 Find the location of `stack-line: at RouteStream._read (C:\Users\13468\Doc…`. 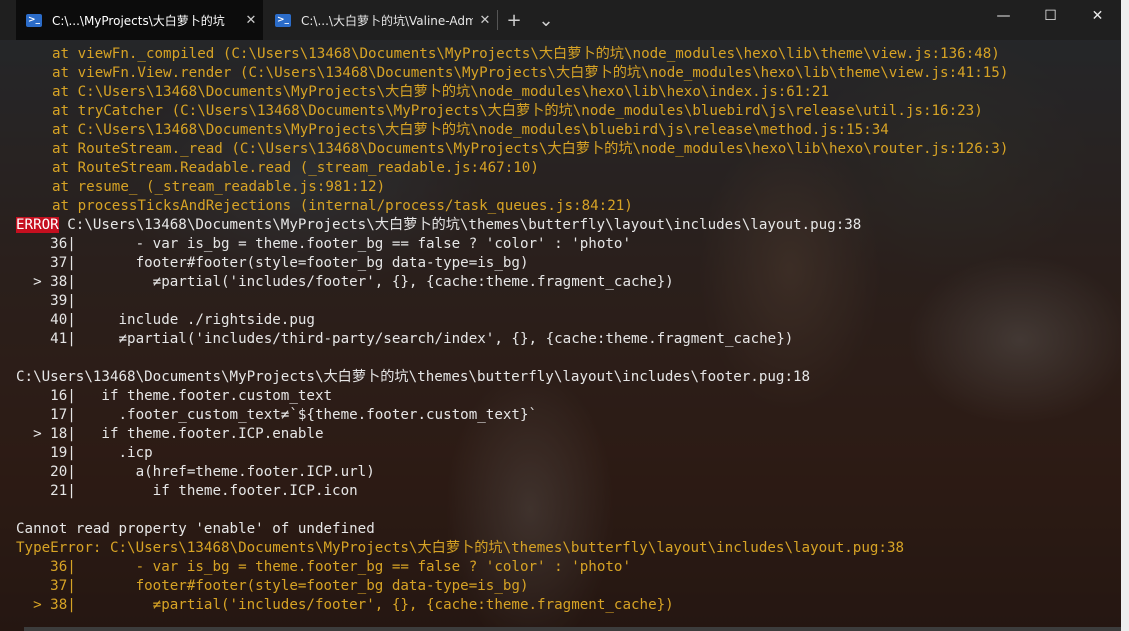

stack-line: at RouteStream._read (C:\Users\13468\Doc… is located at coordinates (530, 149).